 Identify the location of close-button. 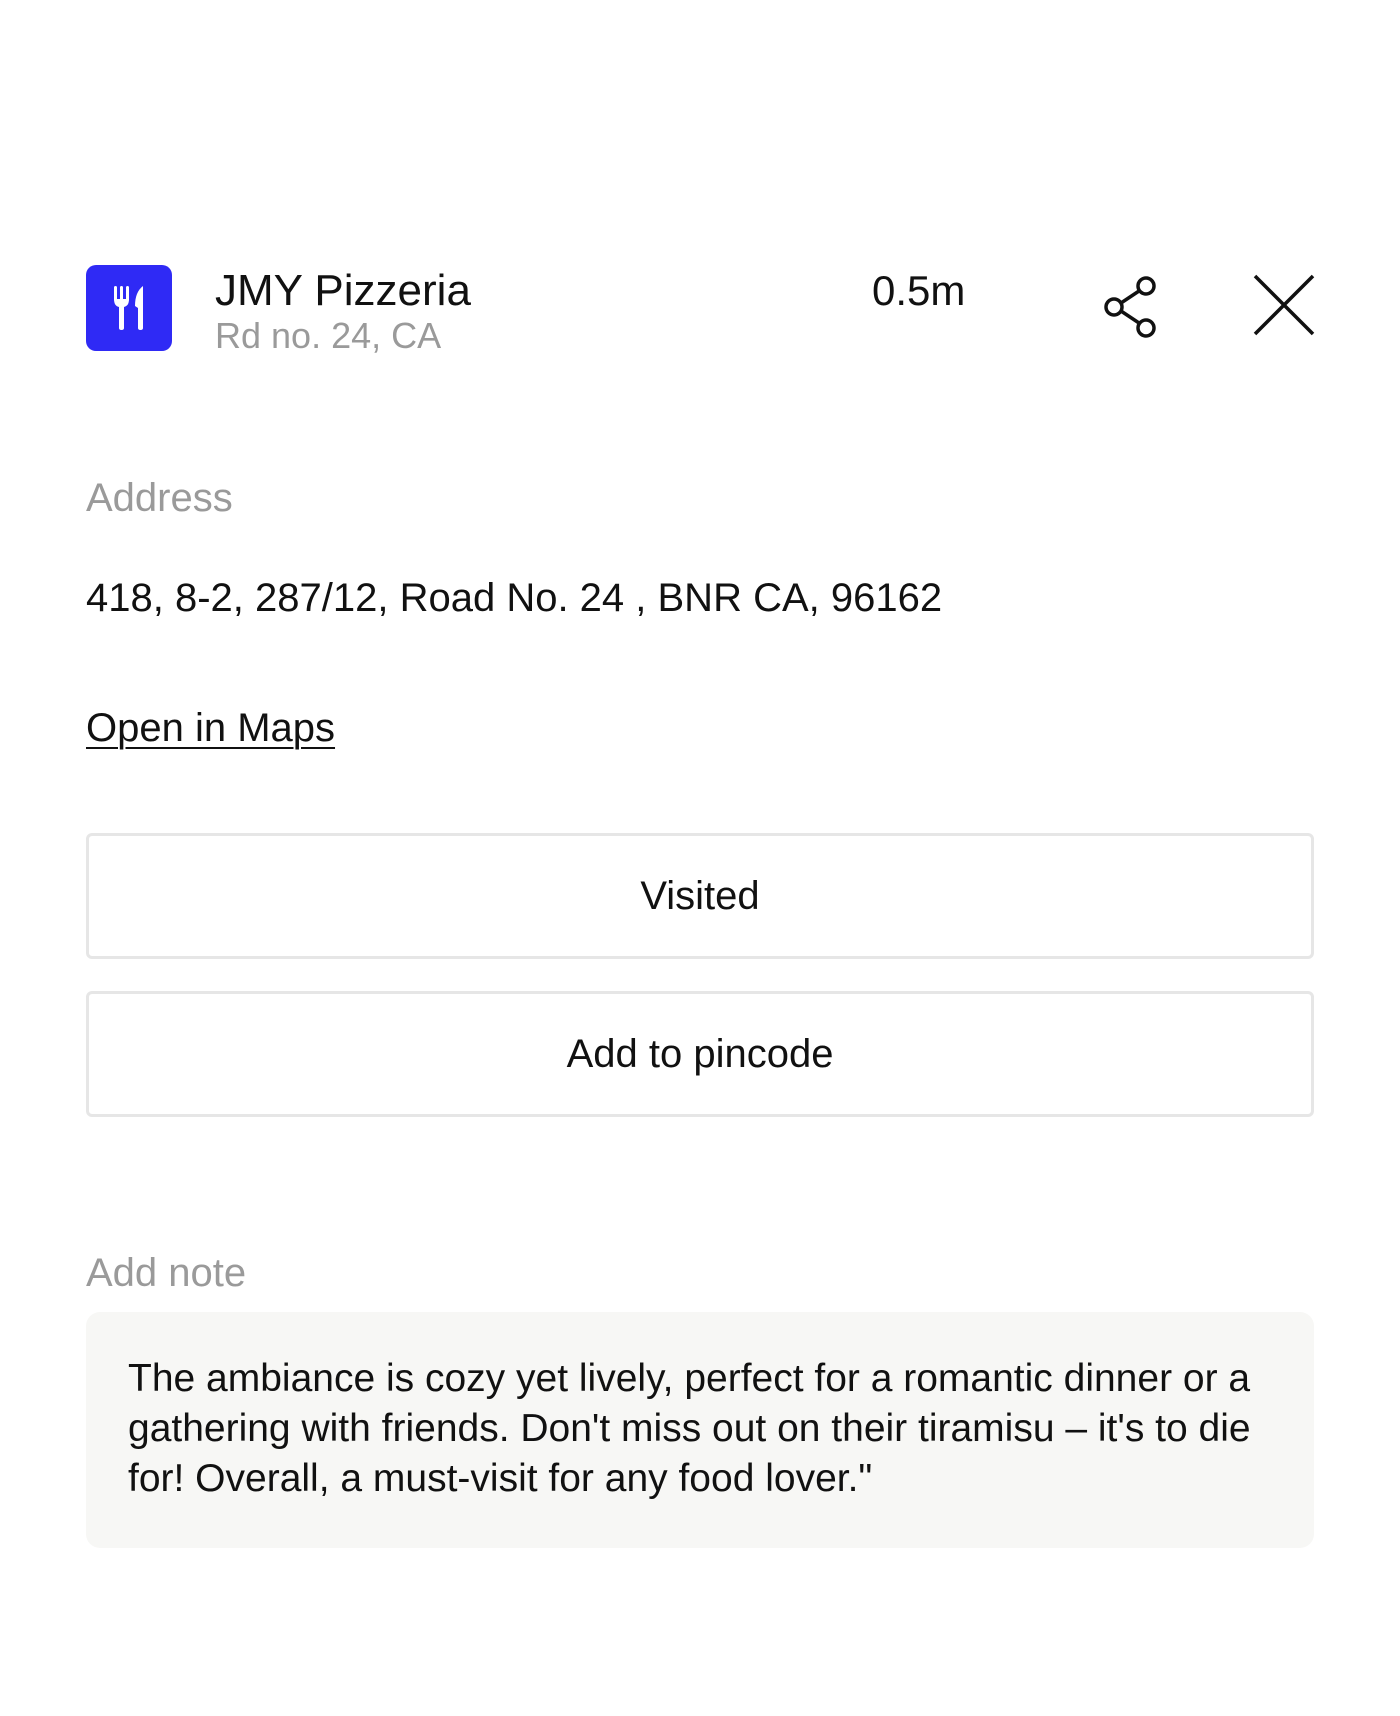
(1284, 305).